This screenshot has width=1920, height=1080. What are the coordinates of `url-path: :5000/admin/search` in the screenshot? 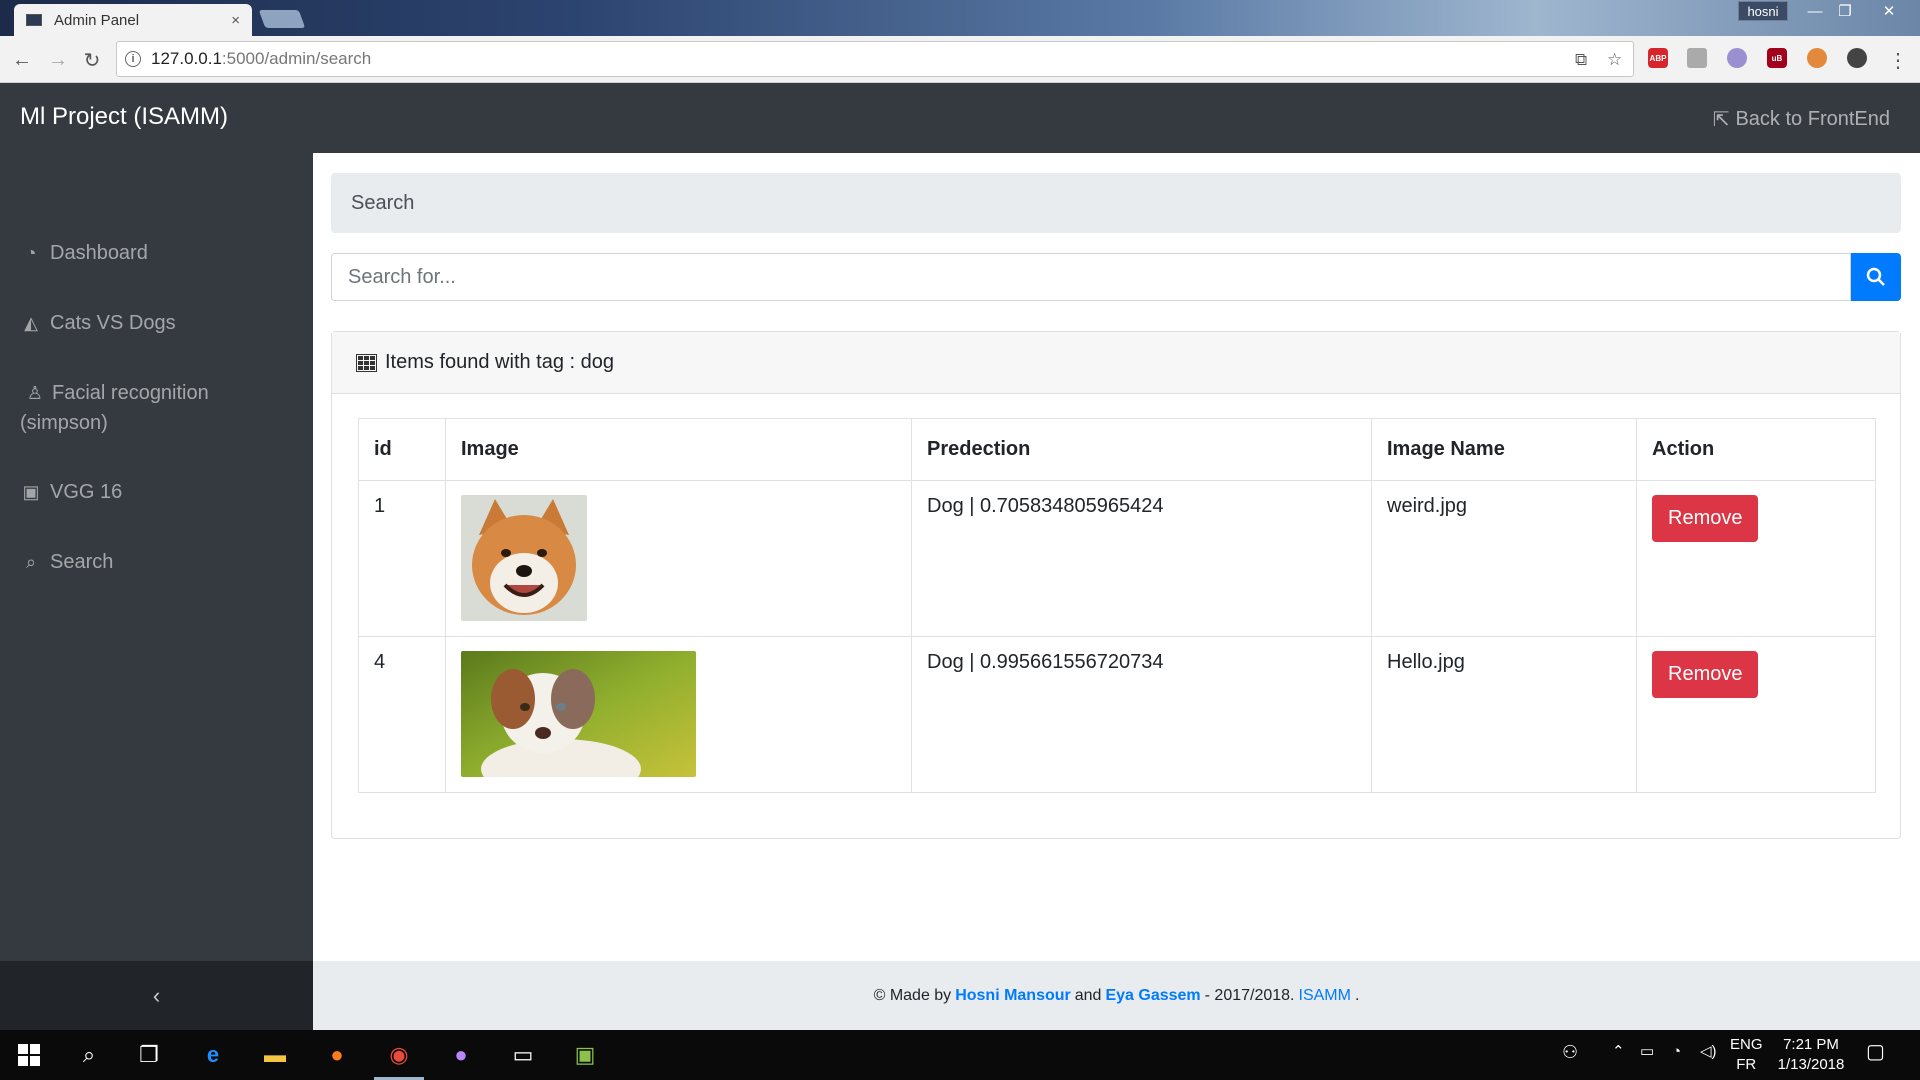 It's located at (296, 58).